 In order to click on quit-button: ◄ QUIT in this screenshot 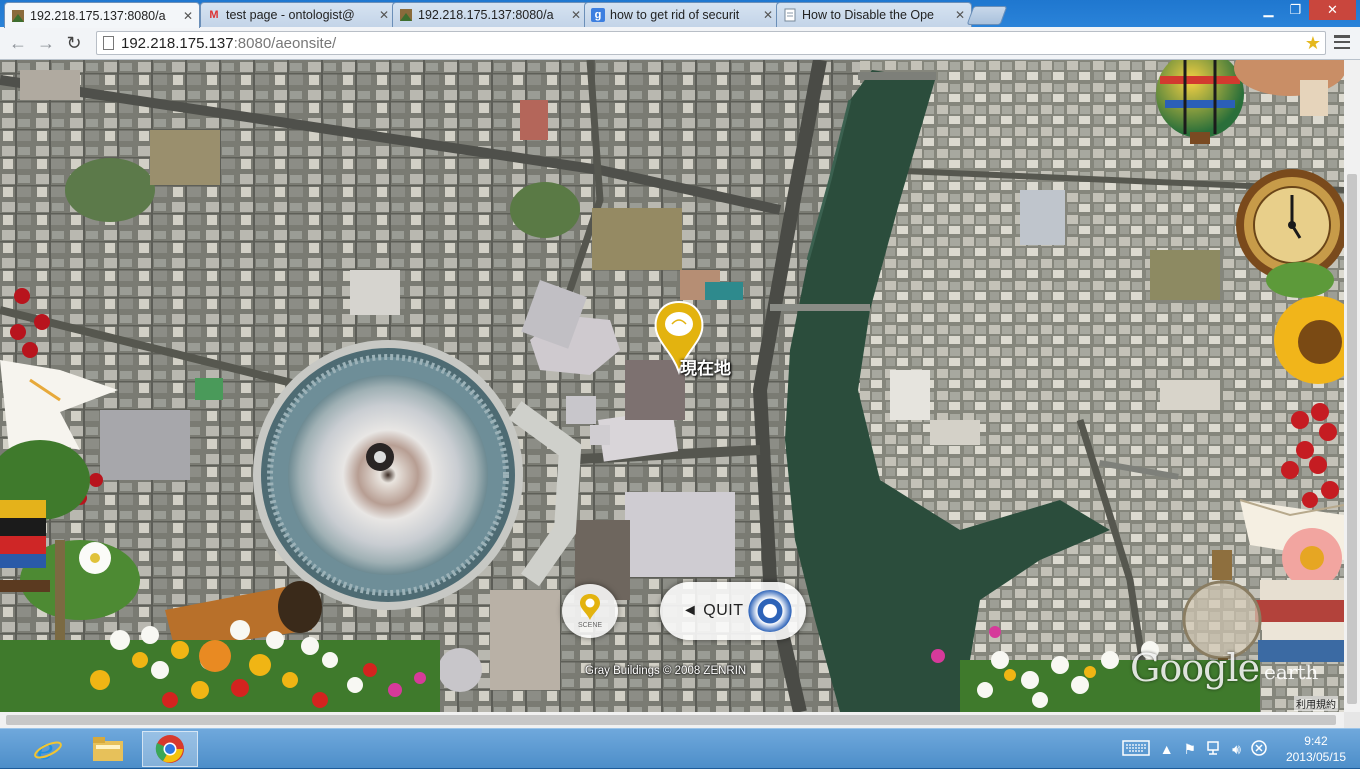, I will do `click(733, 611)`.